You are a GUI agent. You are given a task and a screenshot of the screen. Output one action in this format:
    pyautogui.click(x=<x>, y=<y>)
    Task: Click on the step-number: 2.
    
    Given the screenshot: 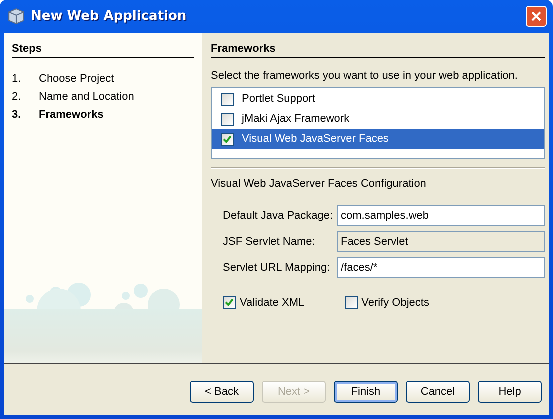 What is the action you would take?
    pyautogui.click(x=17, y=97)
    